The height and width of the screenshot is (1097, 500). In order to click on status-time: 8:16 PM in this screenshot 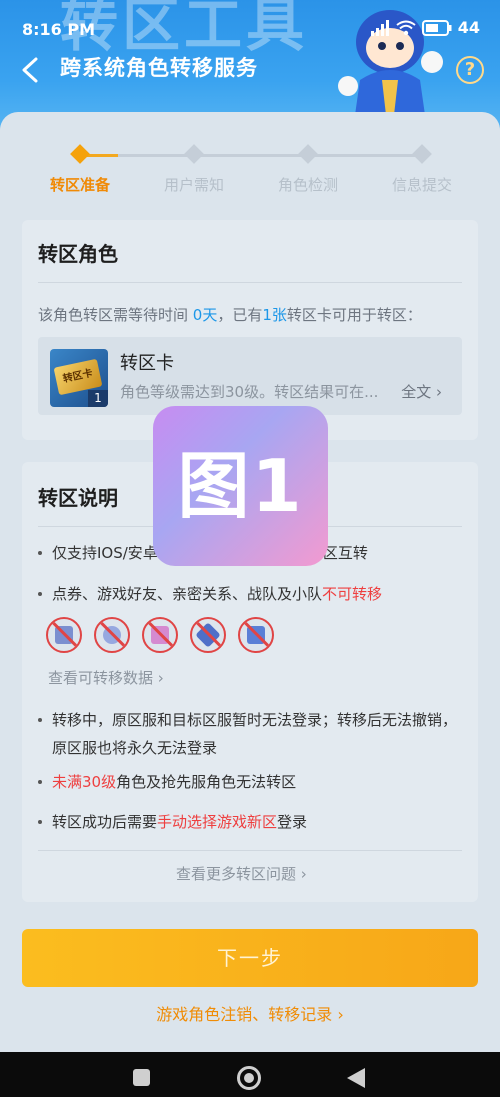, I will do `click(59, 29)`.